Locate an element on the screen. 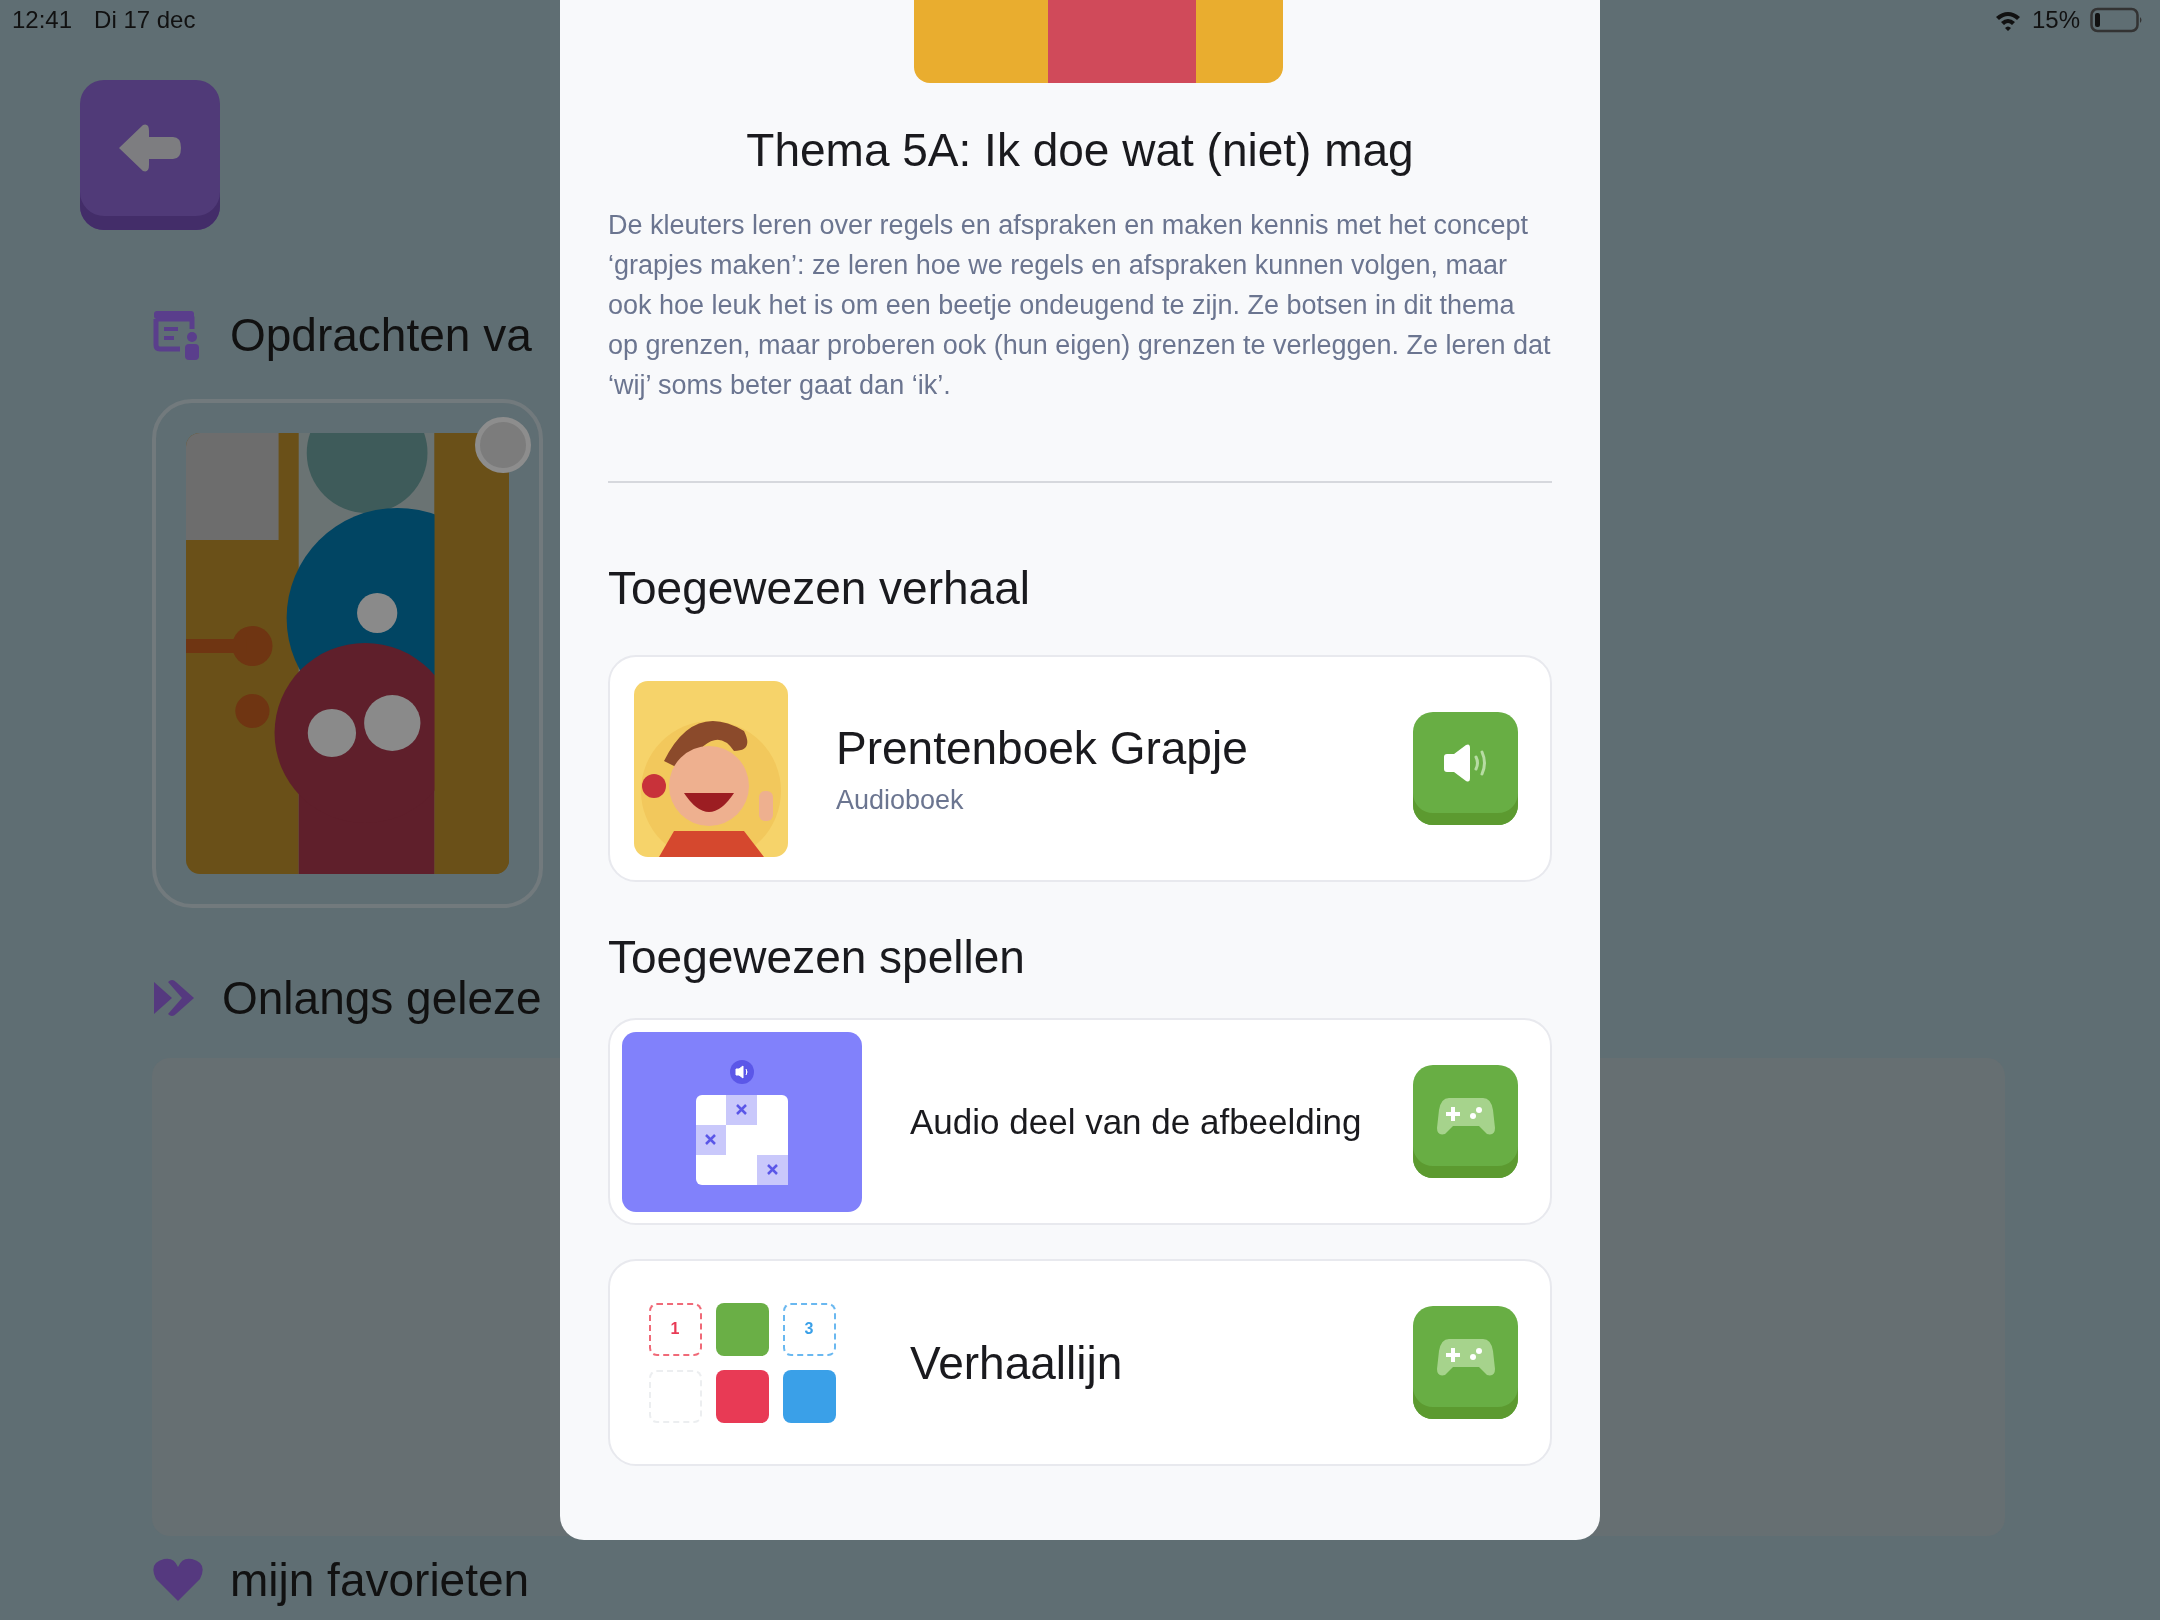  section-title: Opdrachten va is located at coordinates (381, 335).